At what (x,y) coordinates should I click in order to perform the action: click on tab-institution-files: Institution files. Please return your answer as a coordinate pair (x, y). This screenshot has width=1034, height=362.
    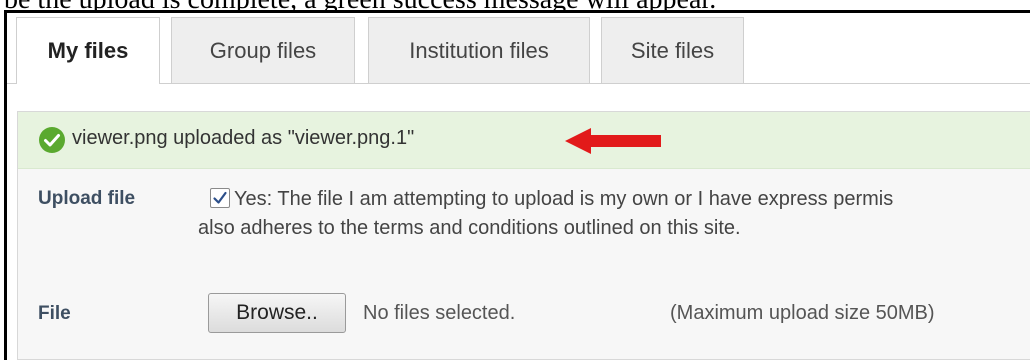
    Looking at the image, I should click on (479, 50).